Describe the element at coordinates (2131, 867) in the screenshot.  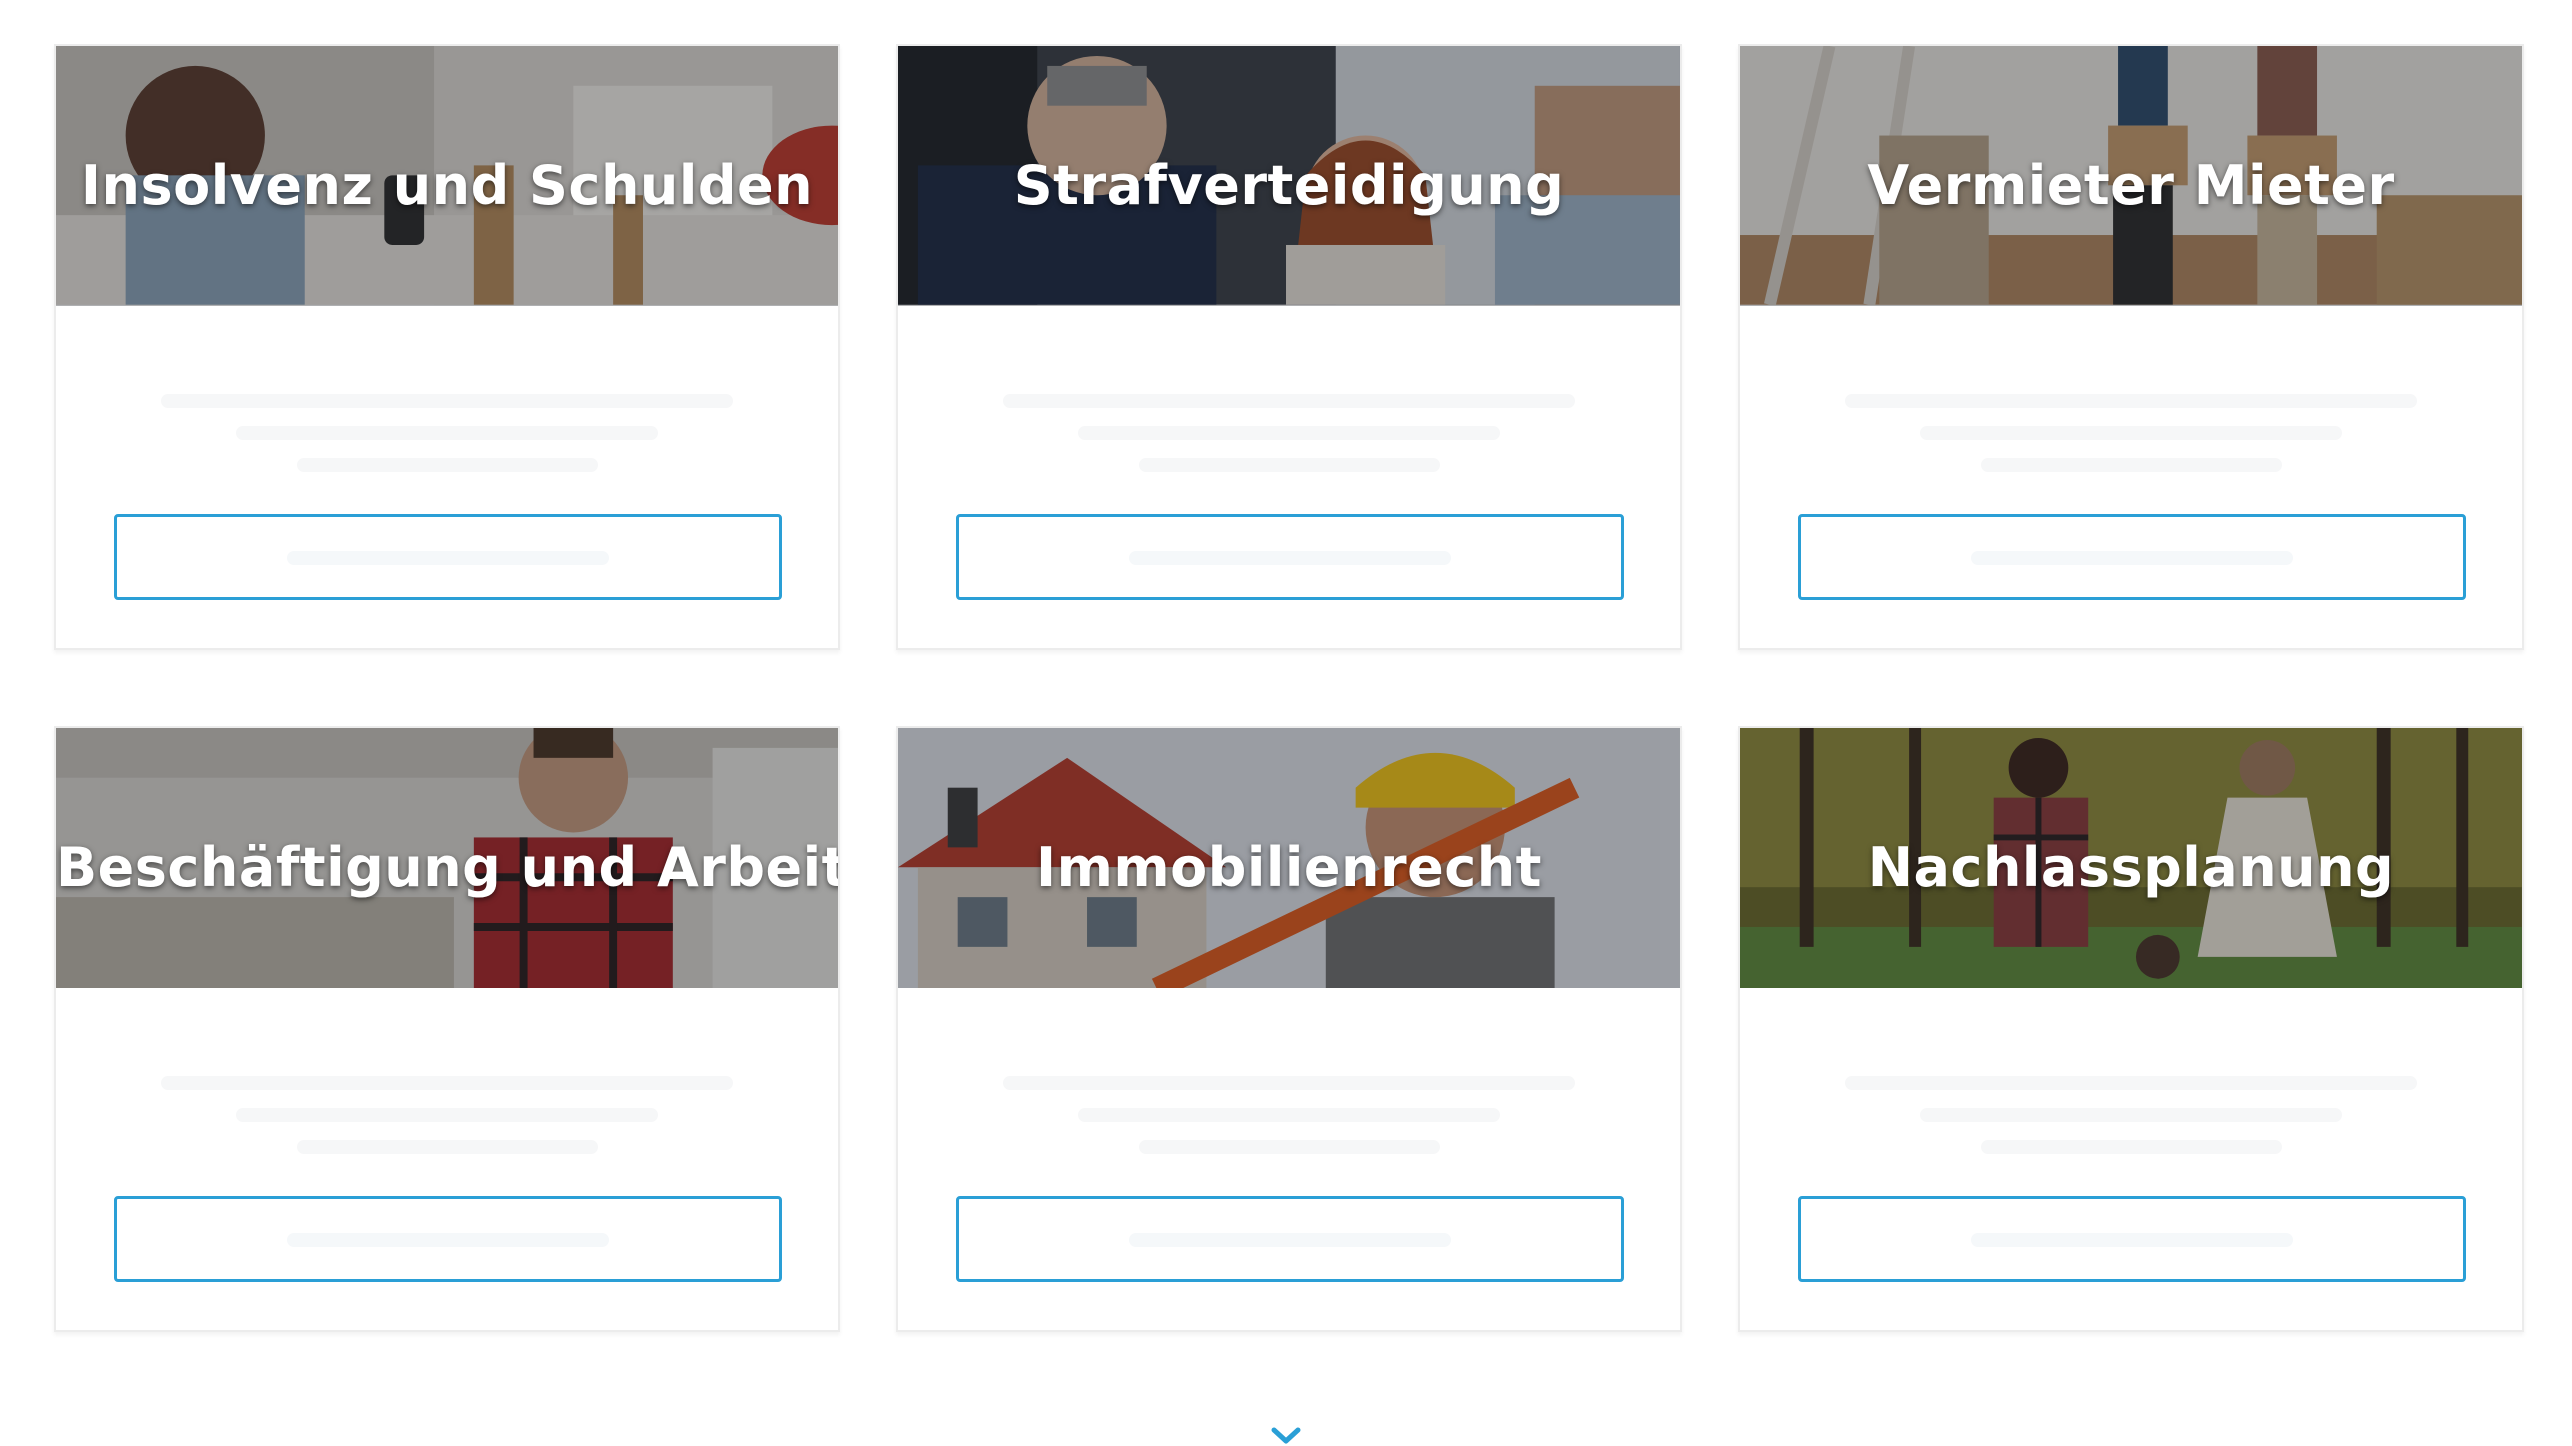
I see `card-title: Nachlassplanung` at that location.